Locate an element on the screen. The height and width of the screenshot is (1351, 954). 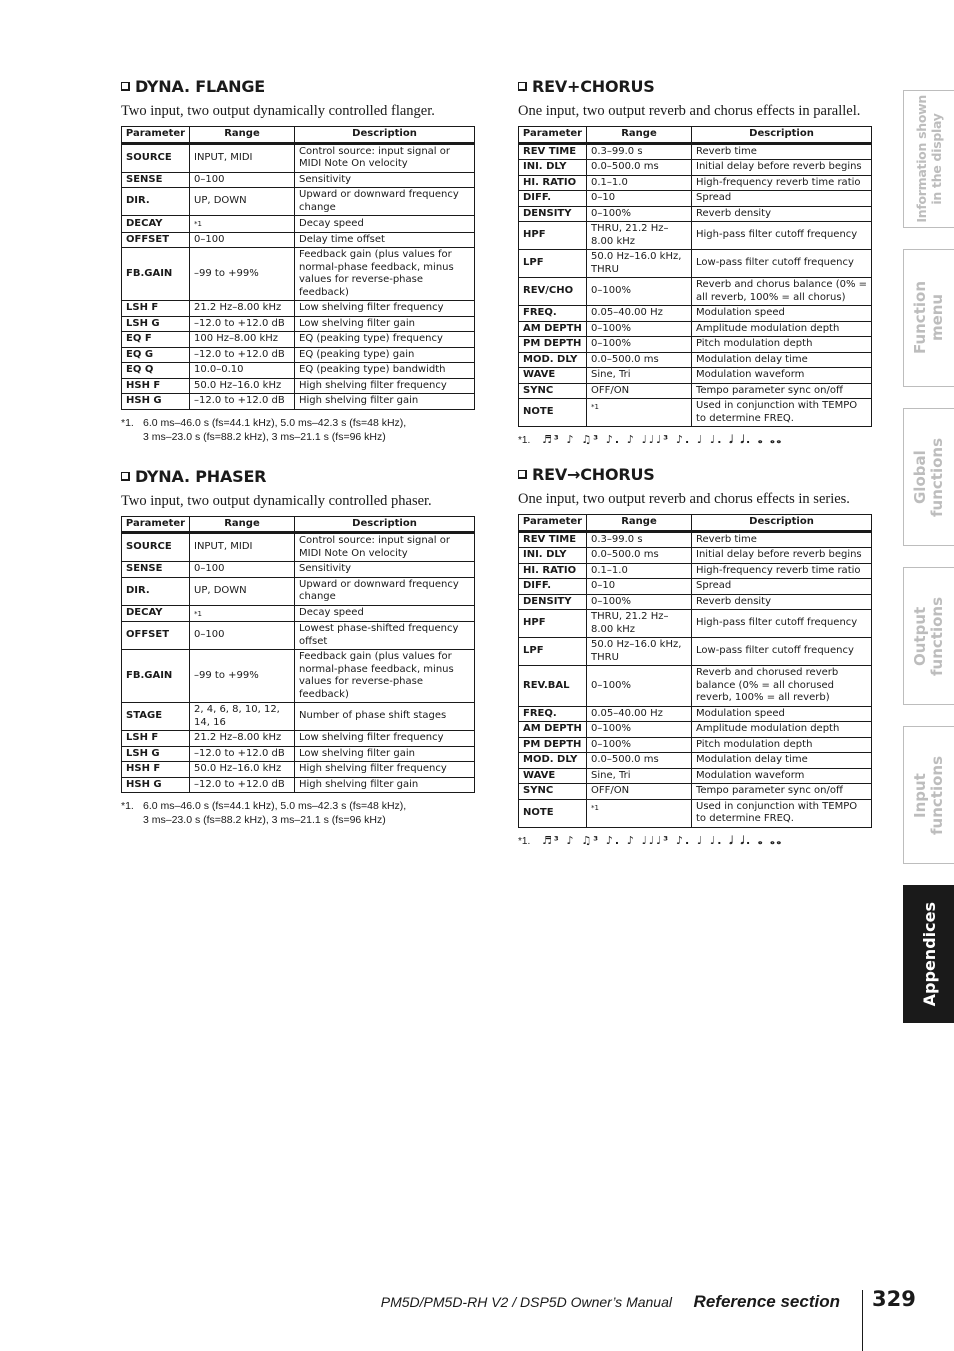
parameter-description: High shelving filter frequency is located at coordinates (384, 769).